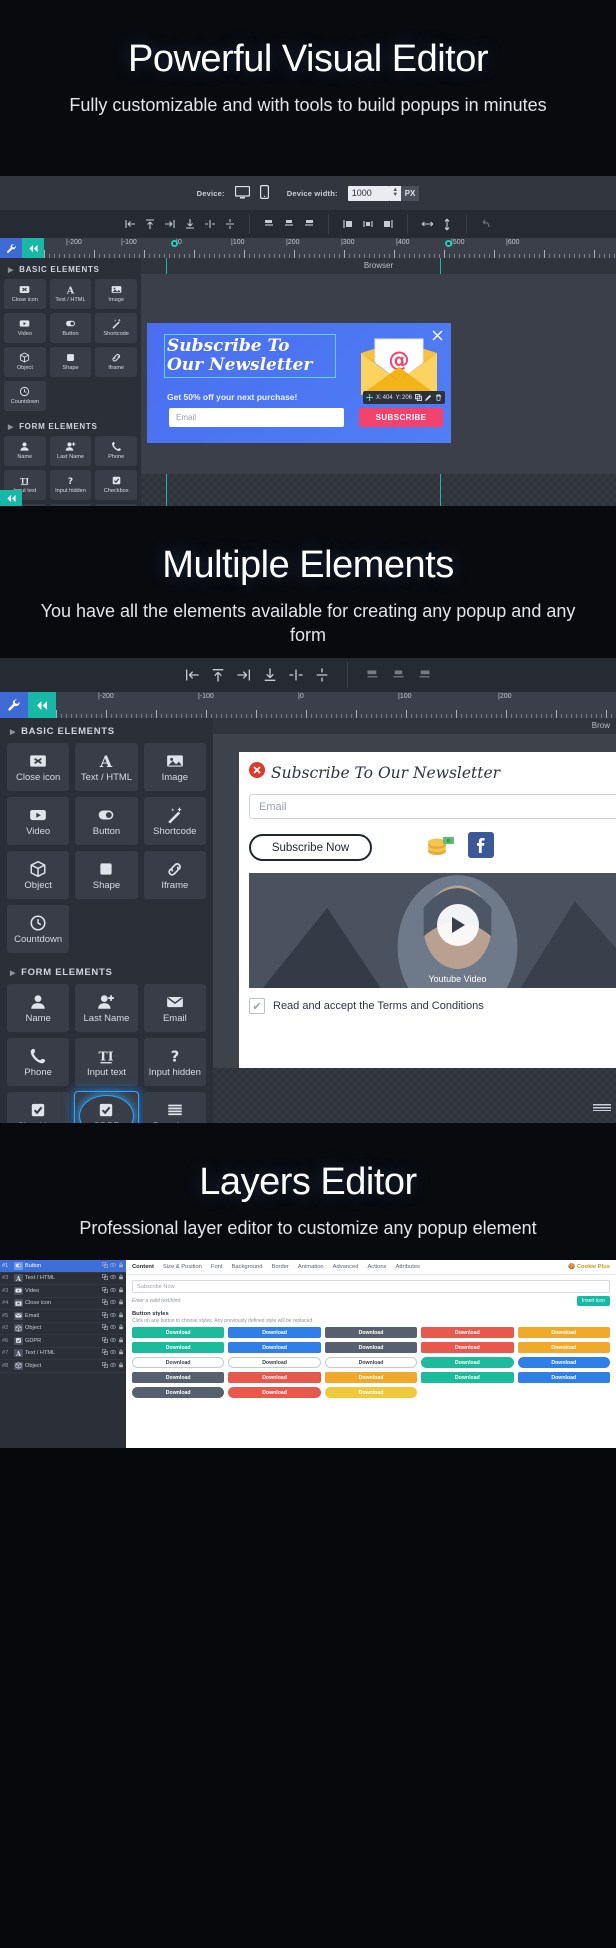 The image size is (616, 1948). Describe the element at coordinates (368, 193) in the screenshot. I see `device-width-input: 1000` at that location.